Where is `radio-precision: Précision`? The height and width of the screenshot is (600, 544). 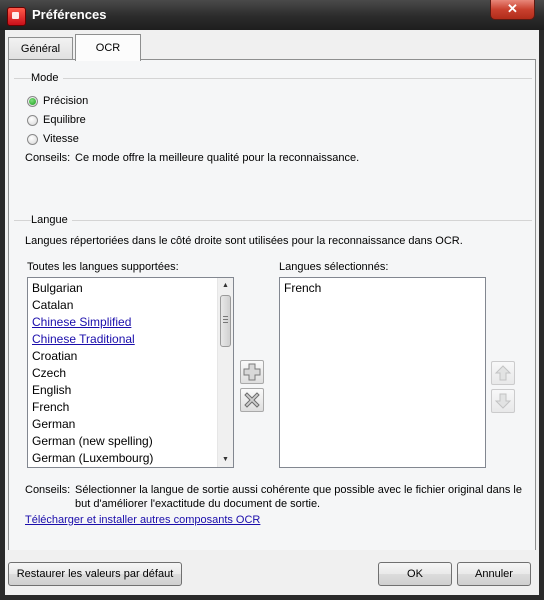
radio-precision: Précision is located at coordinates (57, 101).